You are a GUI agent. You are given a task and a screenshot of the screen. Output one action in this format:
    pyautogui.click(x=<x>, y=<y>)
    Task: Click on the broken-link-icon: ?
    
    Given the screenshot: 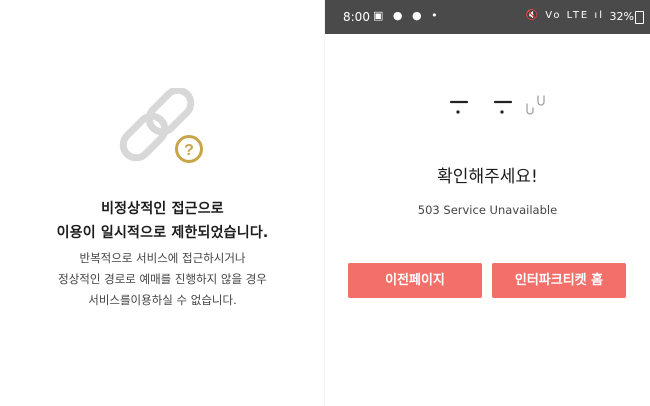 What is the action you would take?
    pyautogui.click(x=162, y=129)
    